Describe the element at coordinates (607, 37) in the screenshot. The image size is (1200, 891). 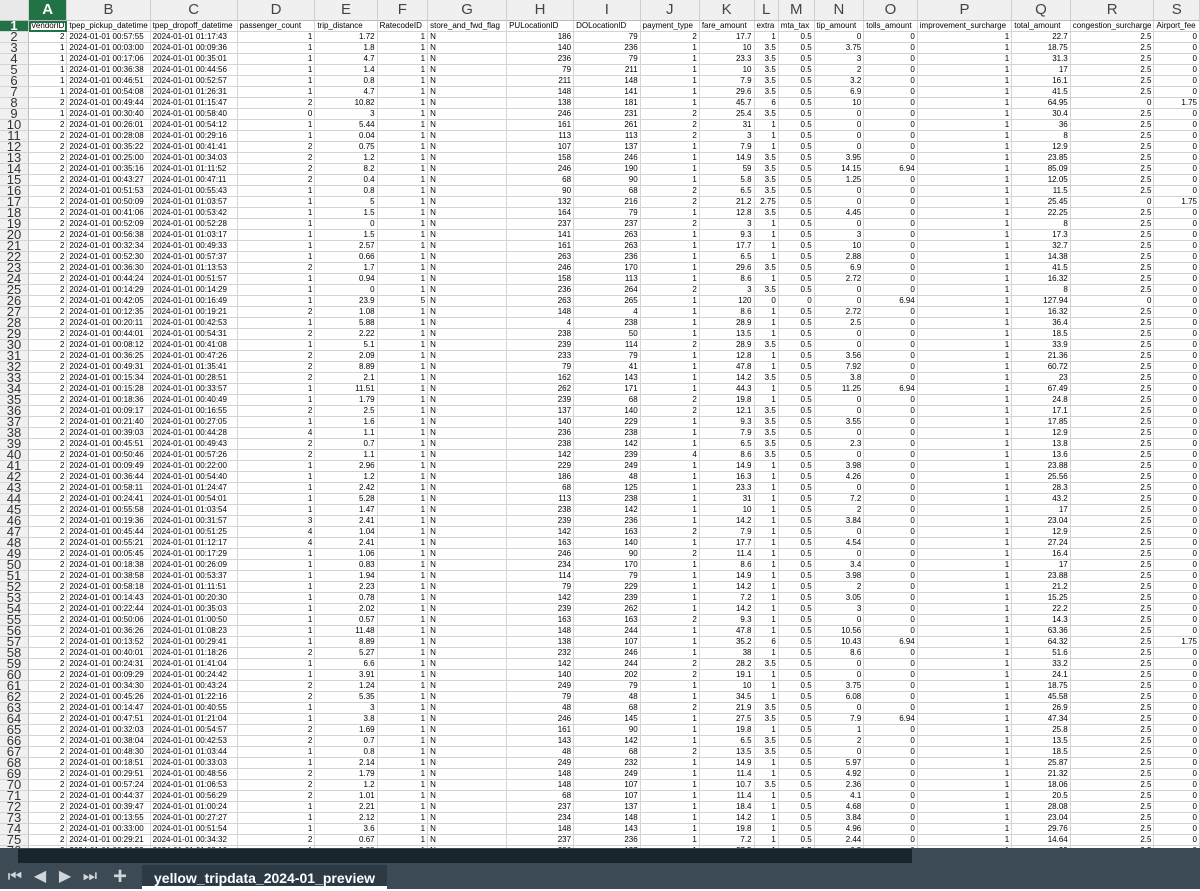
I see `cell: 79` at that location.